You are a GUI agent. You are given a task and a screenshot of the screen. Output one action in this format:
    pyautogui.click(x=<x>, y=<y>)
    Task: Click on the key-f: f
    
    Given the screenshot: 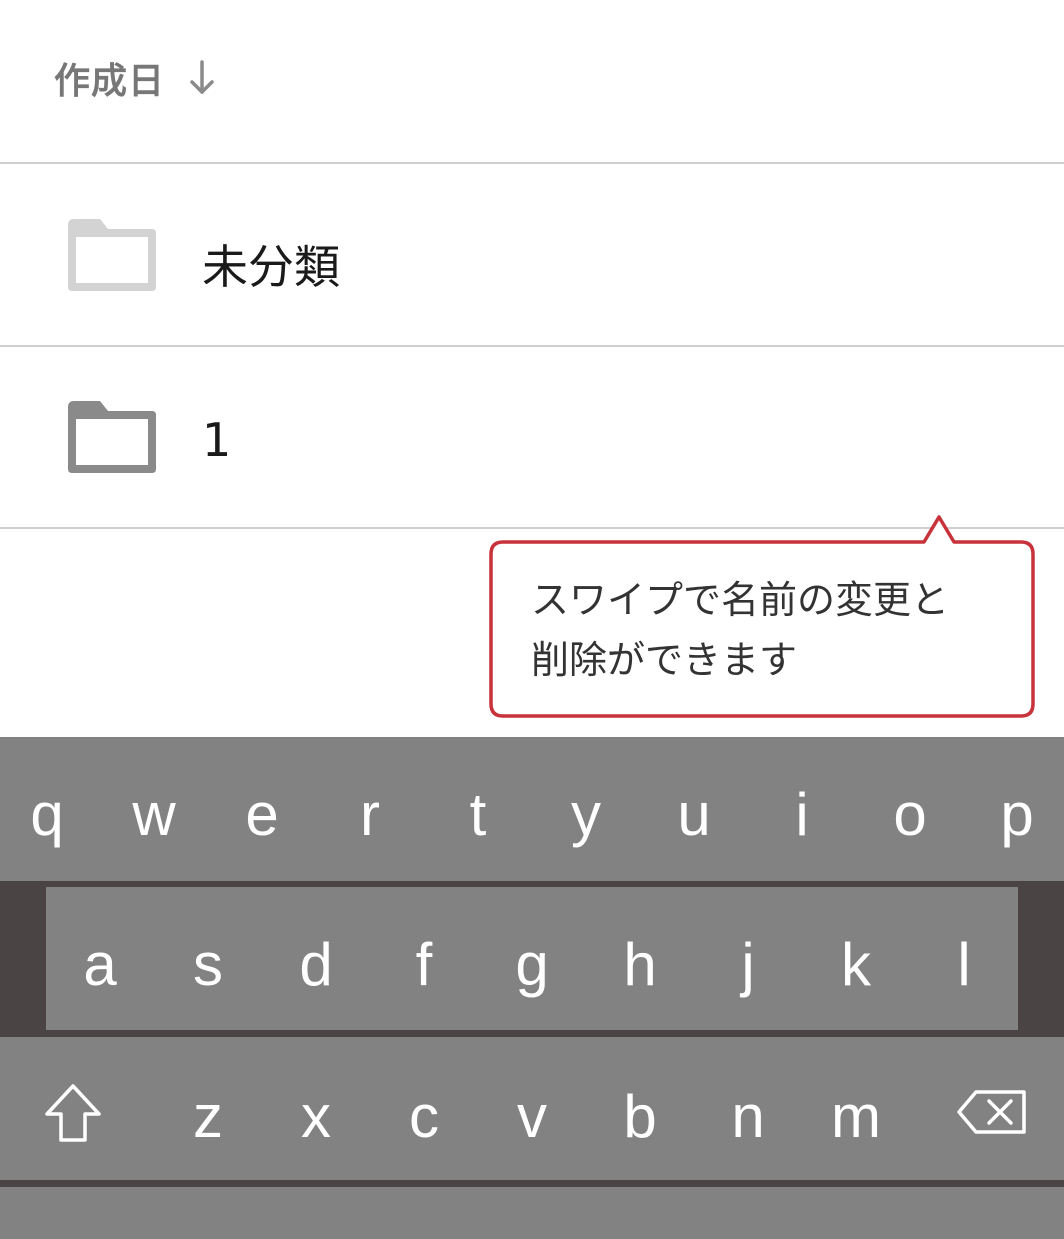 What is the action you would take?
    pyautogui.click(x=424, y=965)
    